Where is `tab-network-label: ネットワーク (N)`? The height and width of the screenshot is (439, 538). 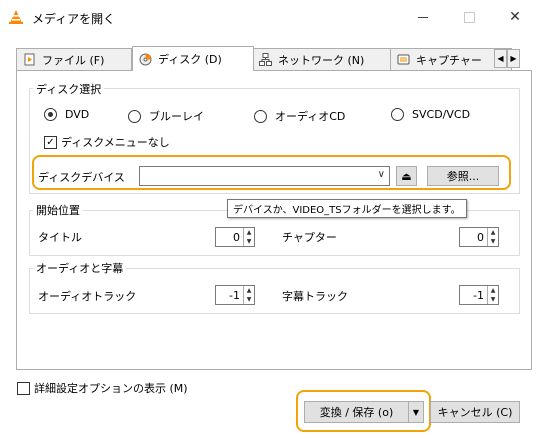 tab-network-label: ネットワーク (N) is located at coordinates (321, 60).